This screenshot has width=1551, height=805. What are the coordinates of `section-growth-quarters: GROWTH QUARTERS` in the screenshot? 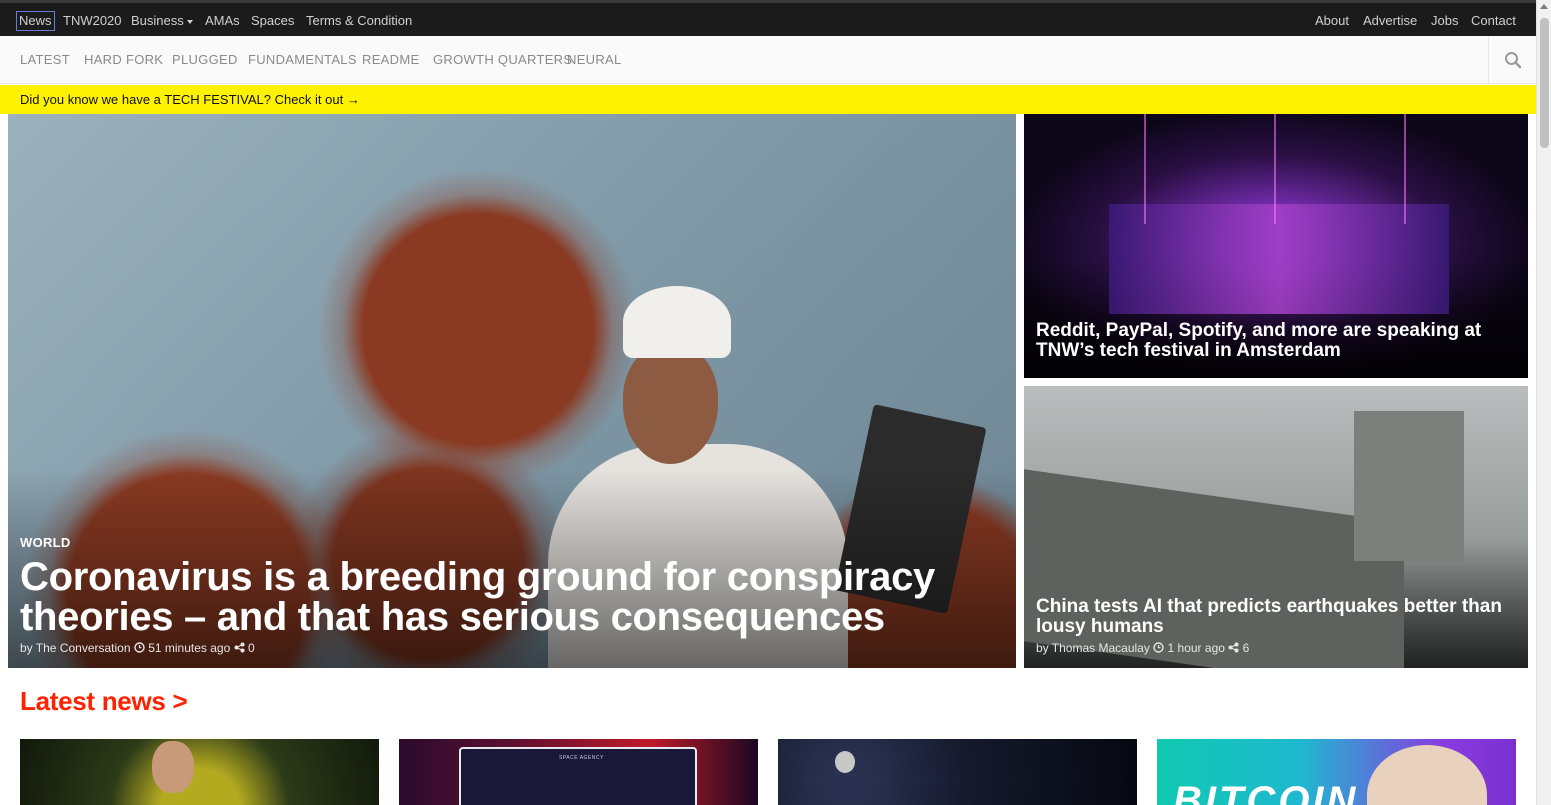 It's located at (502, 59).